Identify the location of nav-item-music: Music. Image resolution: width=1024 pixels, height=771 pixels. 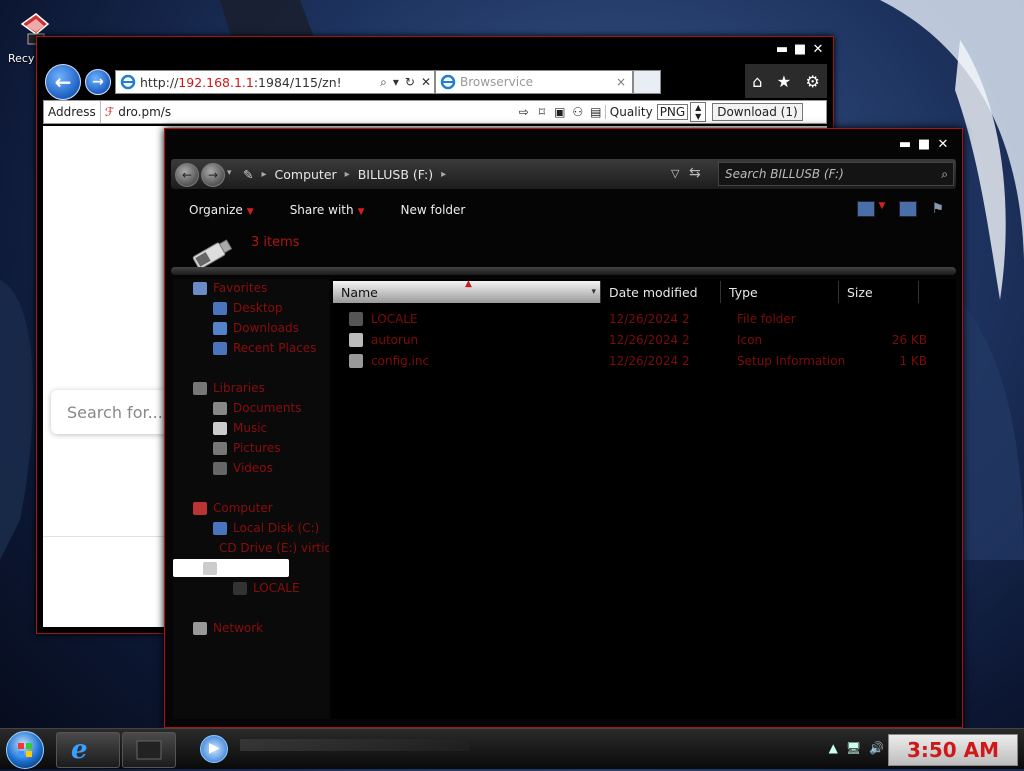
(271, 428).